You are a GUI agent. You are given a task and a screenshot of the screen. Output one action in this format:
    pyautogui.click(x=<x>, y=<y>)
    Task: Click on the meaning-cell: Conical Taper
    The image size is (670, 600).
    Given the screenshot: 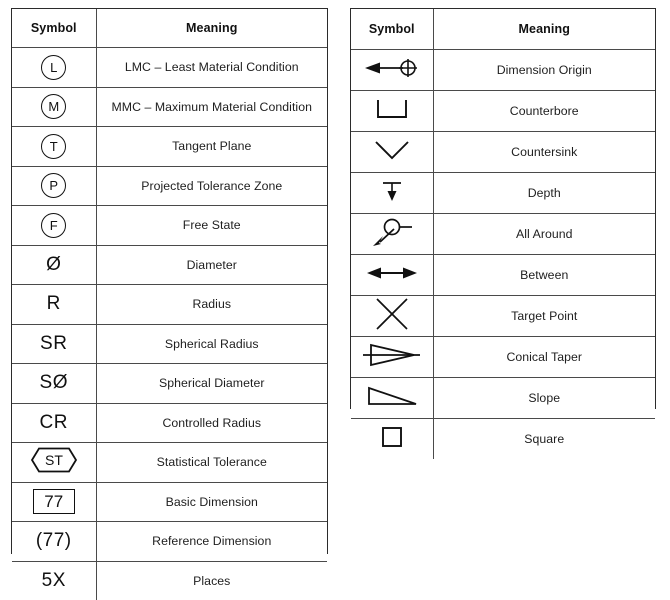 What is the action you would take?
    pyautogui.click(x=543, y=357)
    